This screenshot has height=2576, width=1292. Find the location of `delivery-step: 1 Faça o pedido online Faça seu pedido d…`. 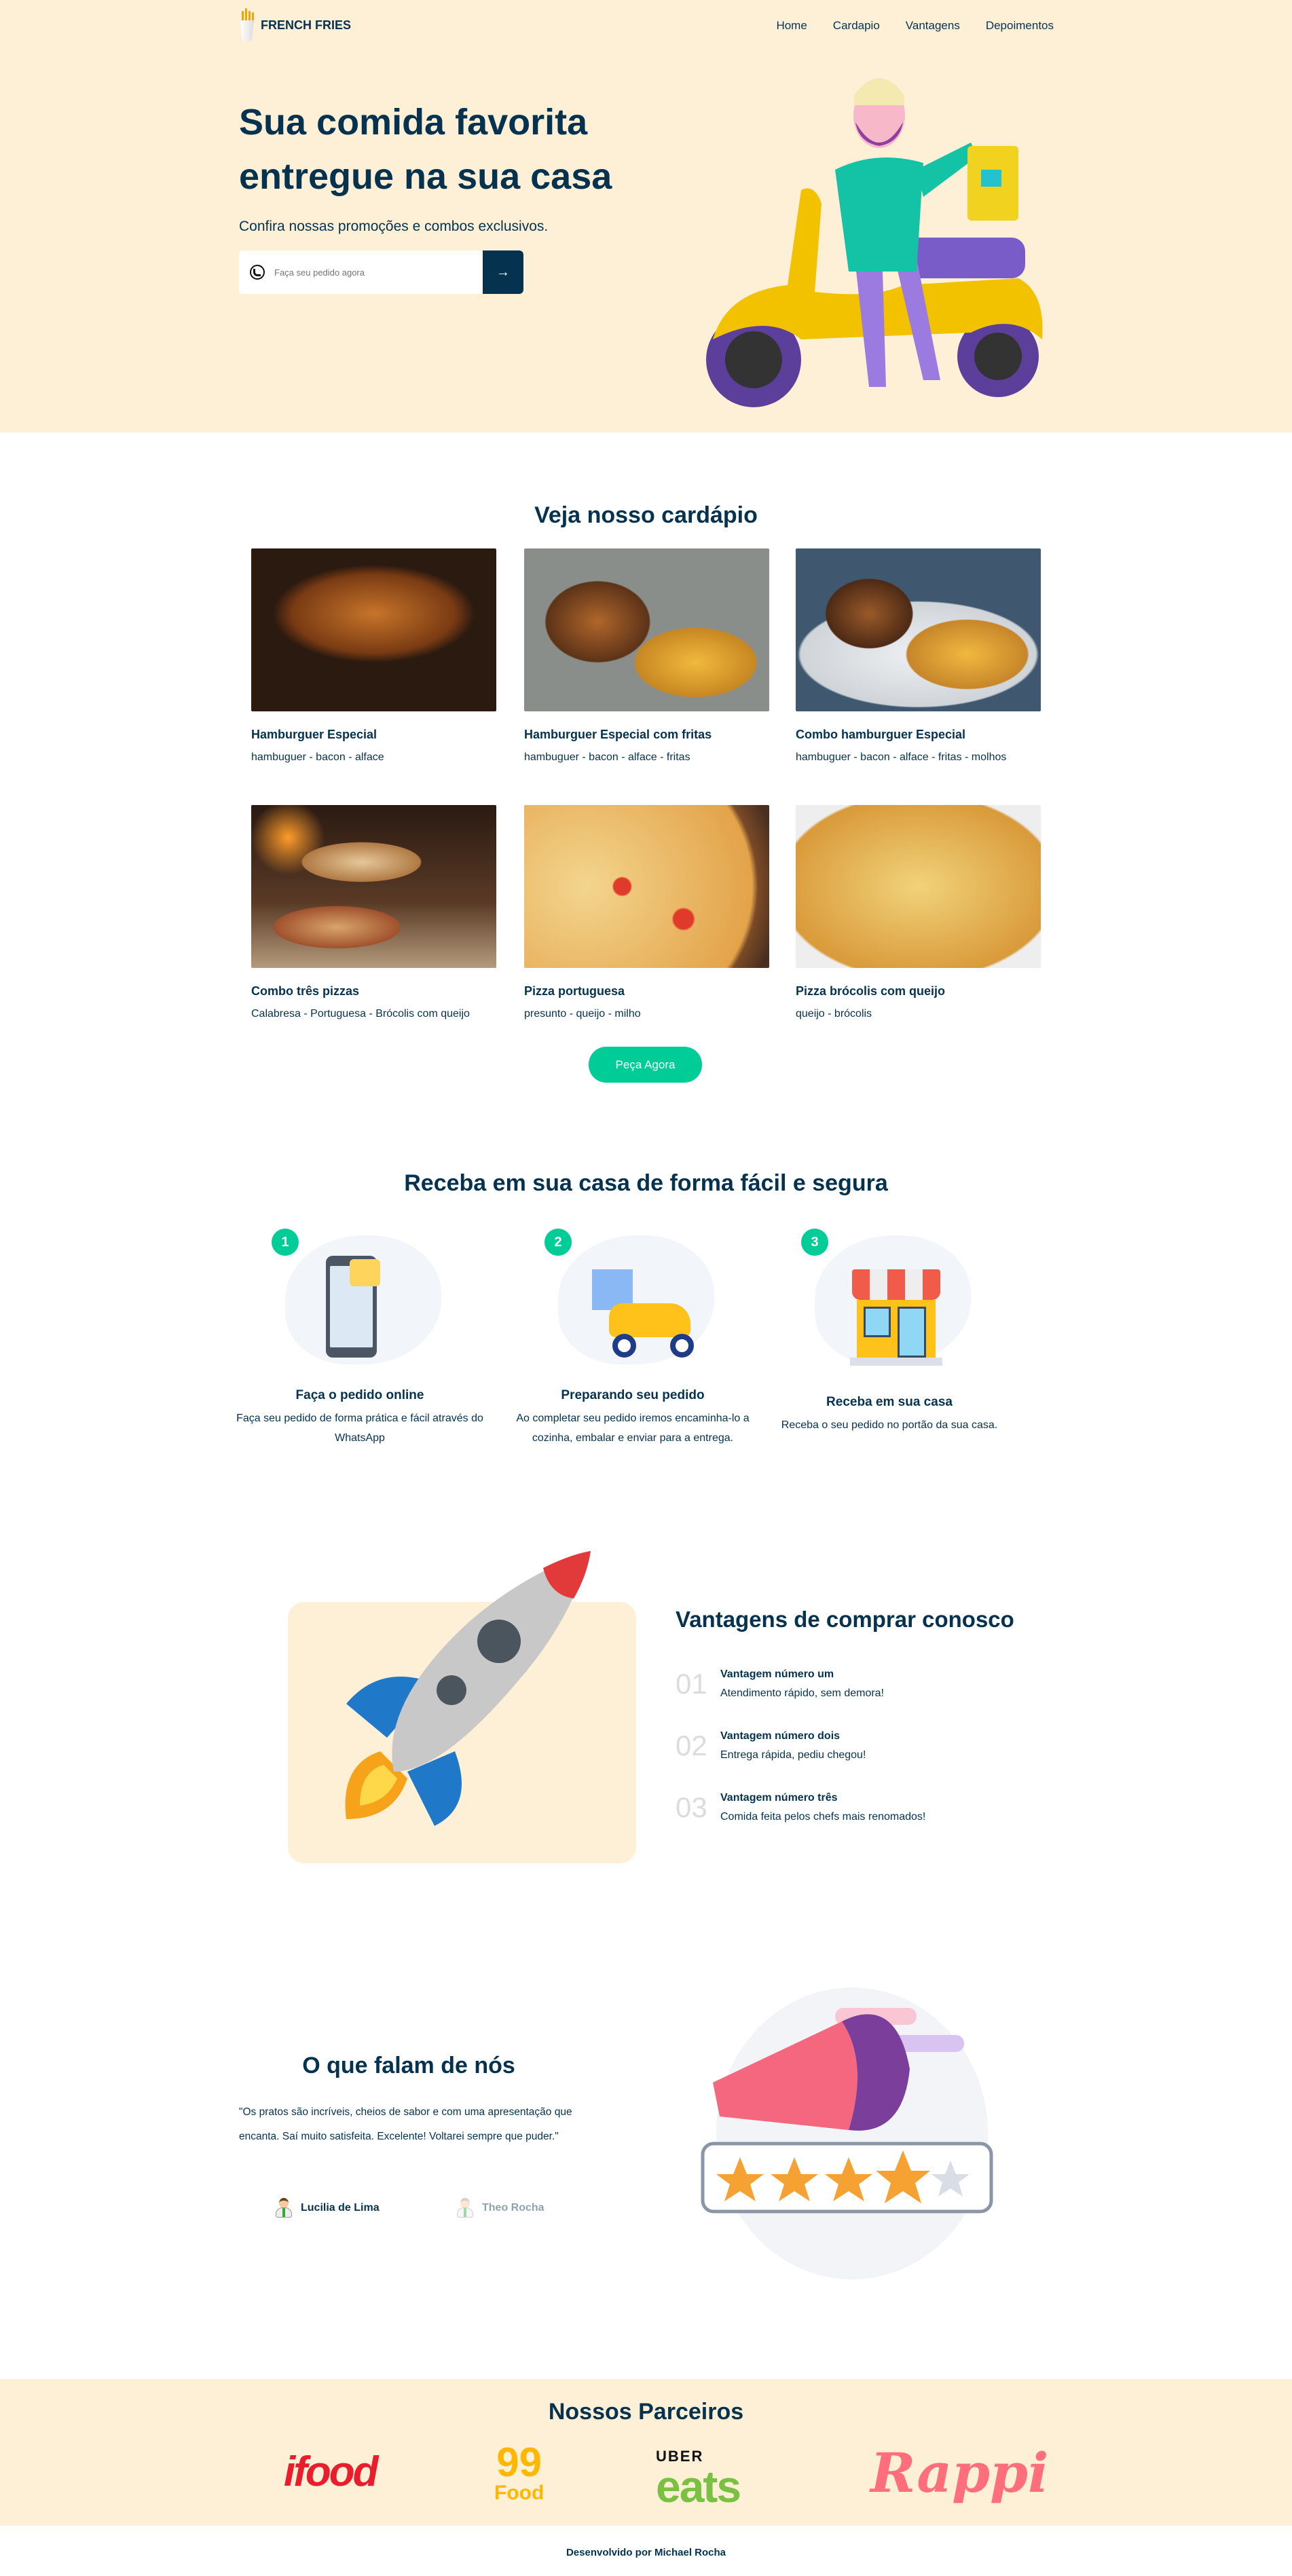

delivery-step: 1 Faça o pedido online Faça seu pedido d… is located at coordinates (360, 1339).